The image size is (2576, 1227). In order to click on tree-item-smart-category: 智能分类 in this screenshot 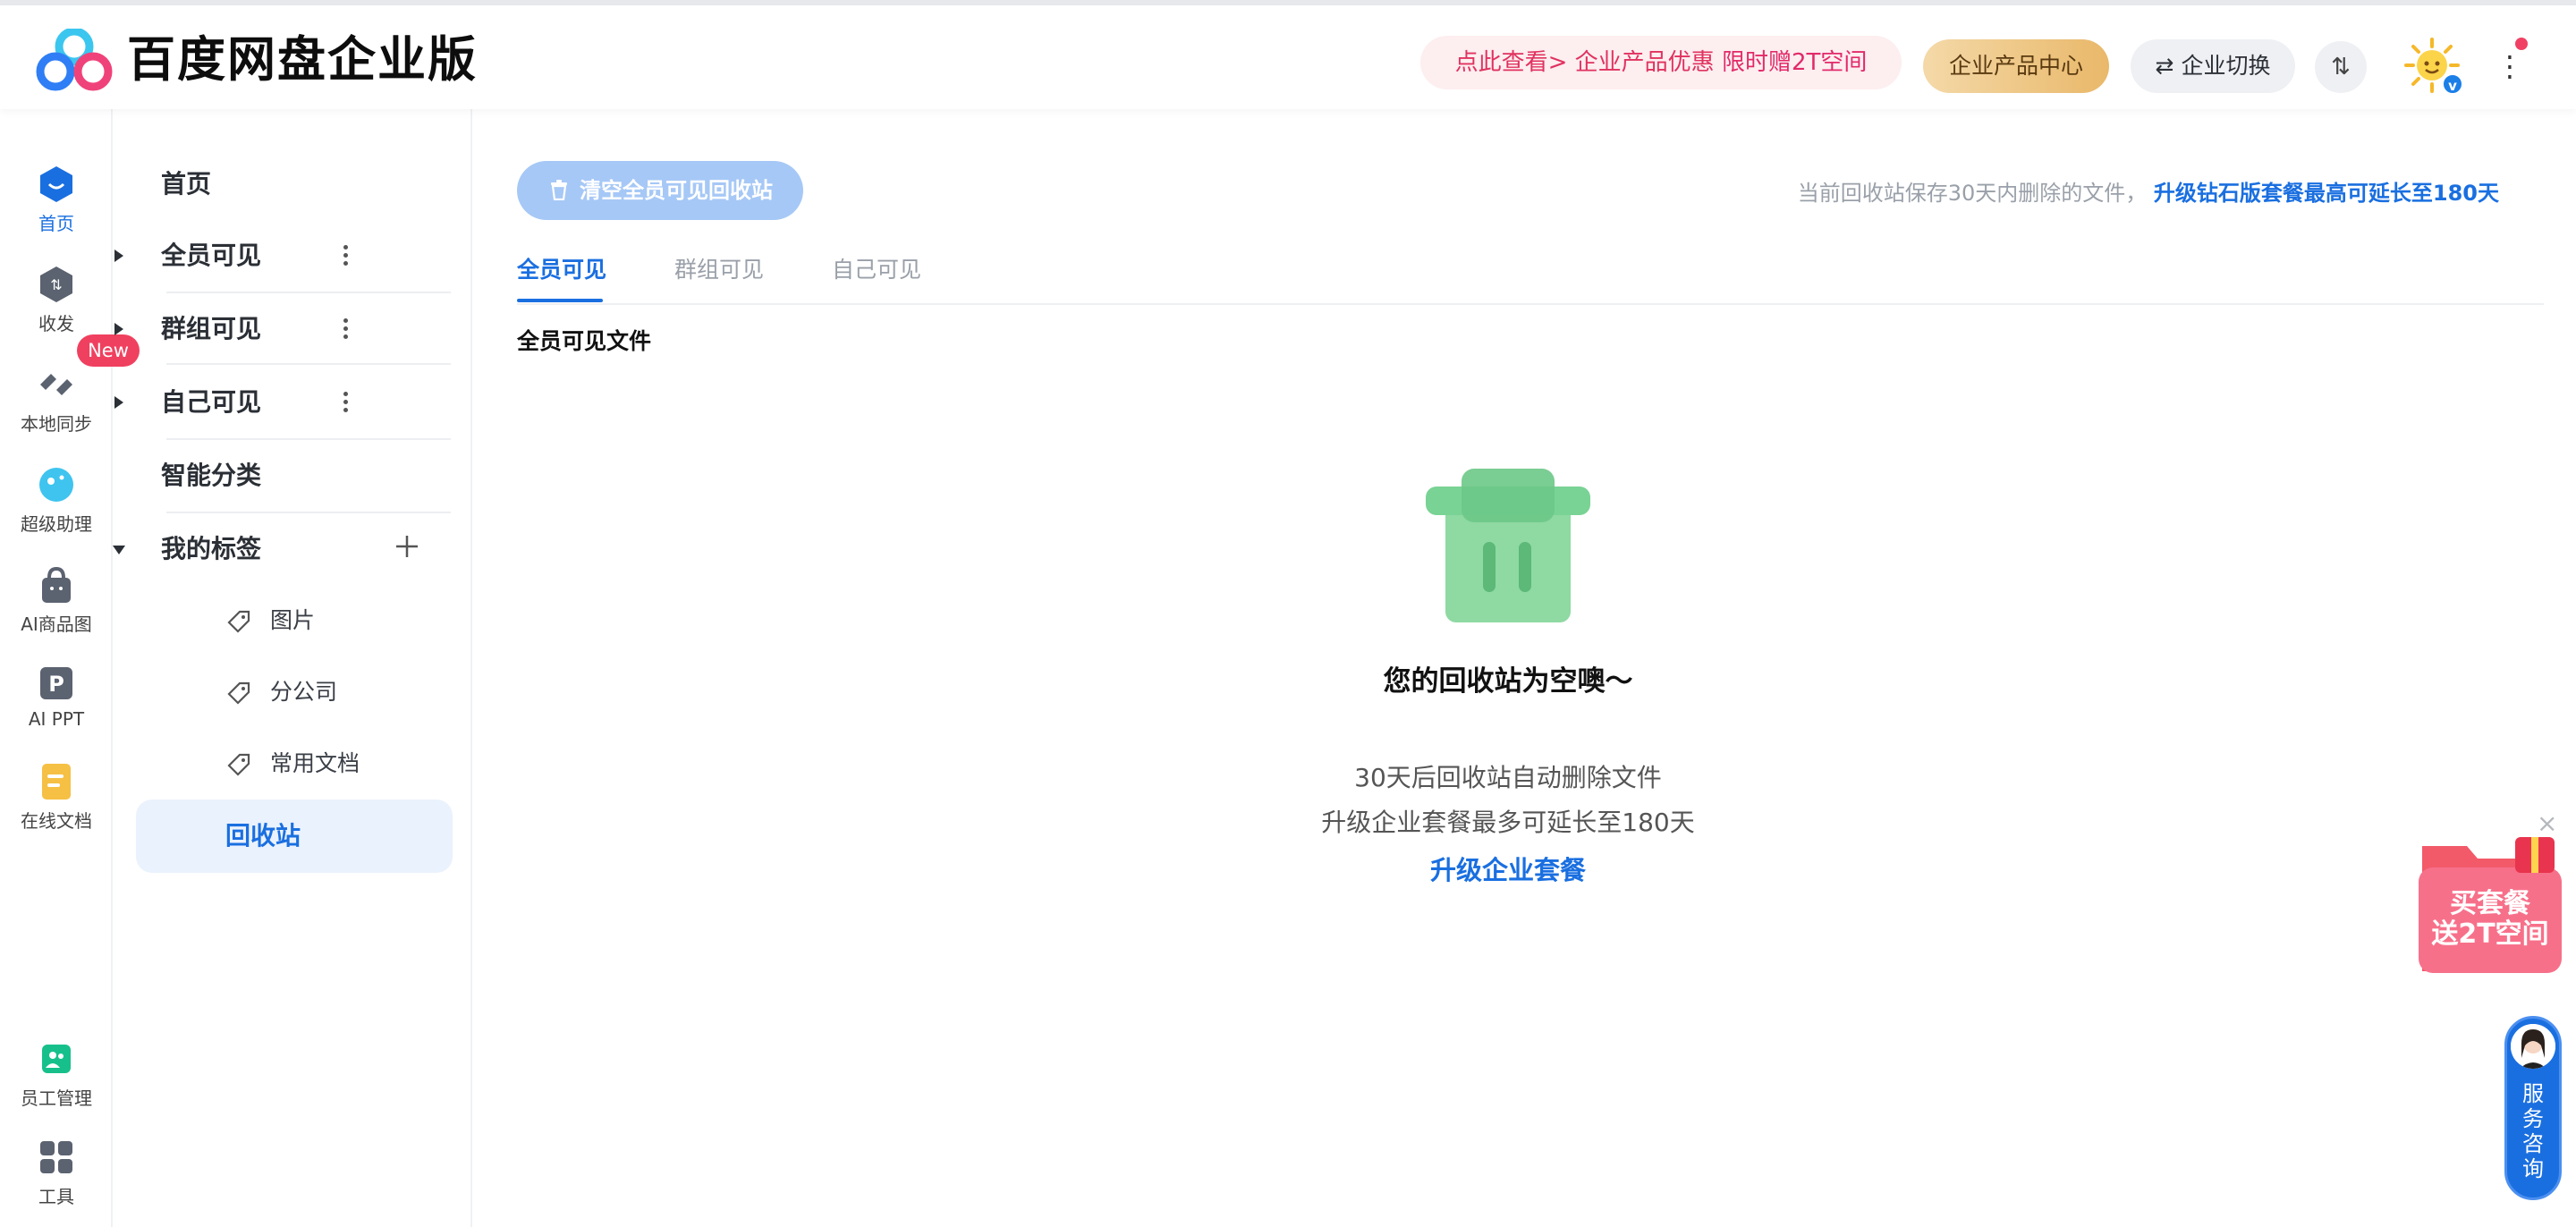, I will do `click(250, 476)`.